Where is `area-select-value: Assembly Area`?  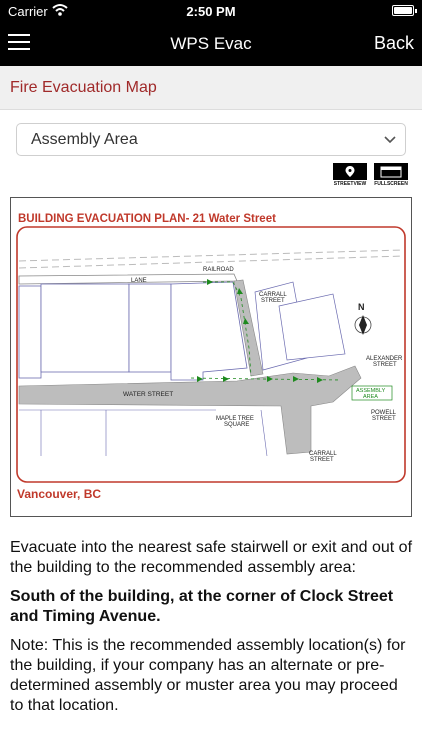 area-select-value: Assembly Area is located at coordinates (84, 139).